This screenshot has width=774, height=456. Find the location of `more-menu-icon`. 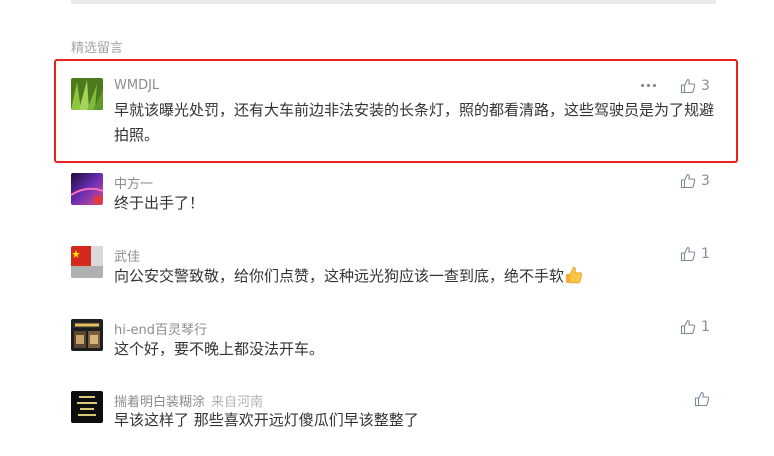

more-menu-icon is located at coordinates (648, 85).